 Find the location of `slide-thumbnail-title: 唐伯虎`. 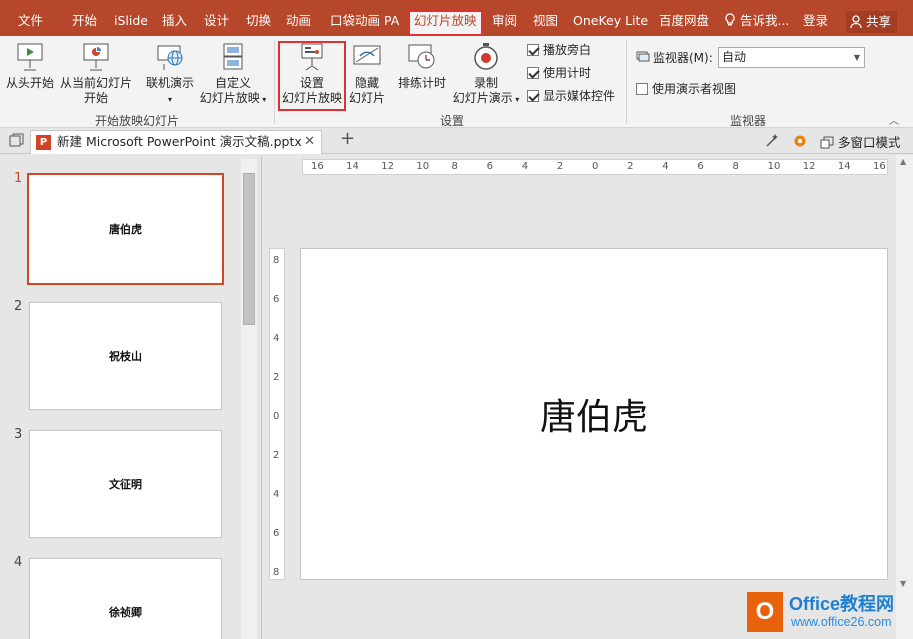

slide-thumbnail-title: 唐伯虎 is located at coordinates (125, 229).